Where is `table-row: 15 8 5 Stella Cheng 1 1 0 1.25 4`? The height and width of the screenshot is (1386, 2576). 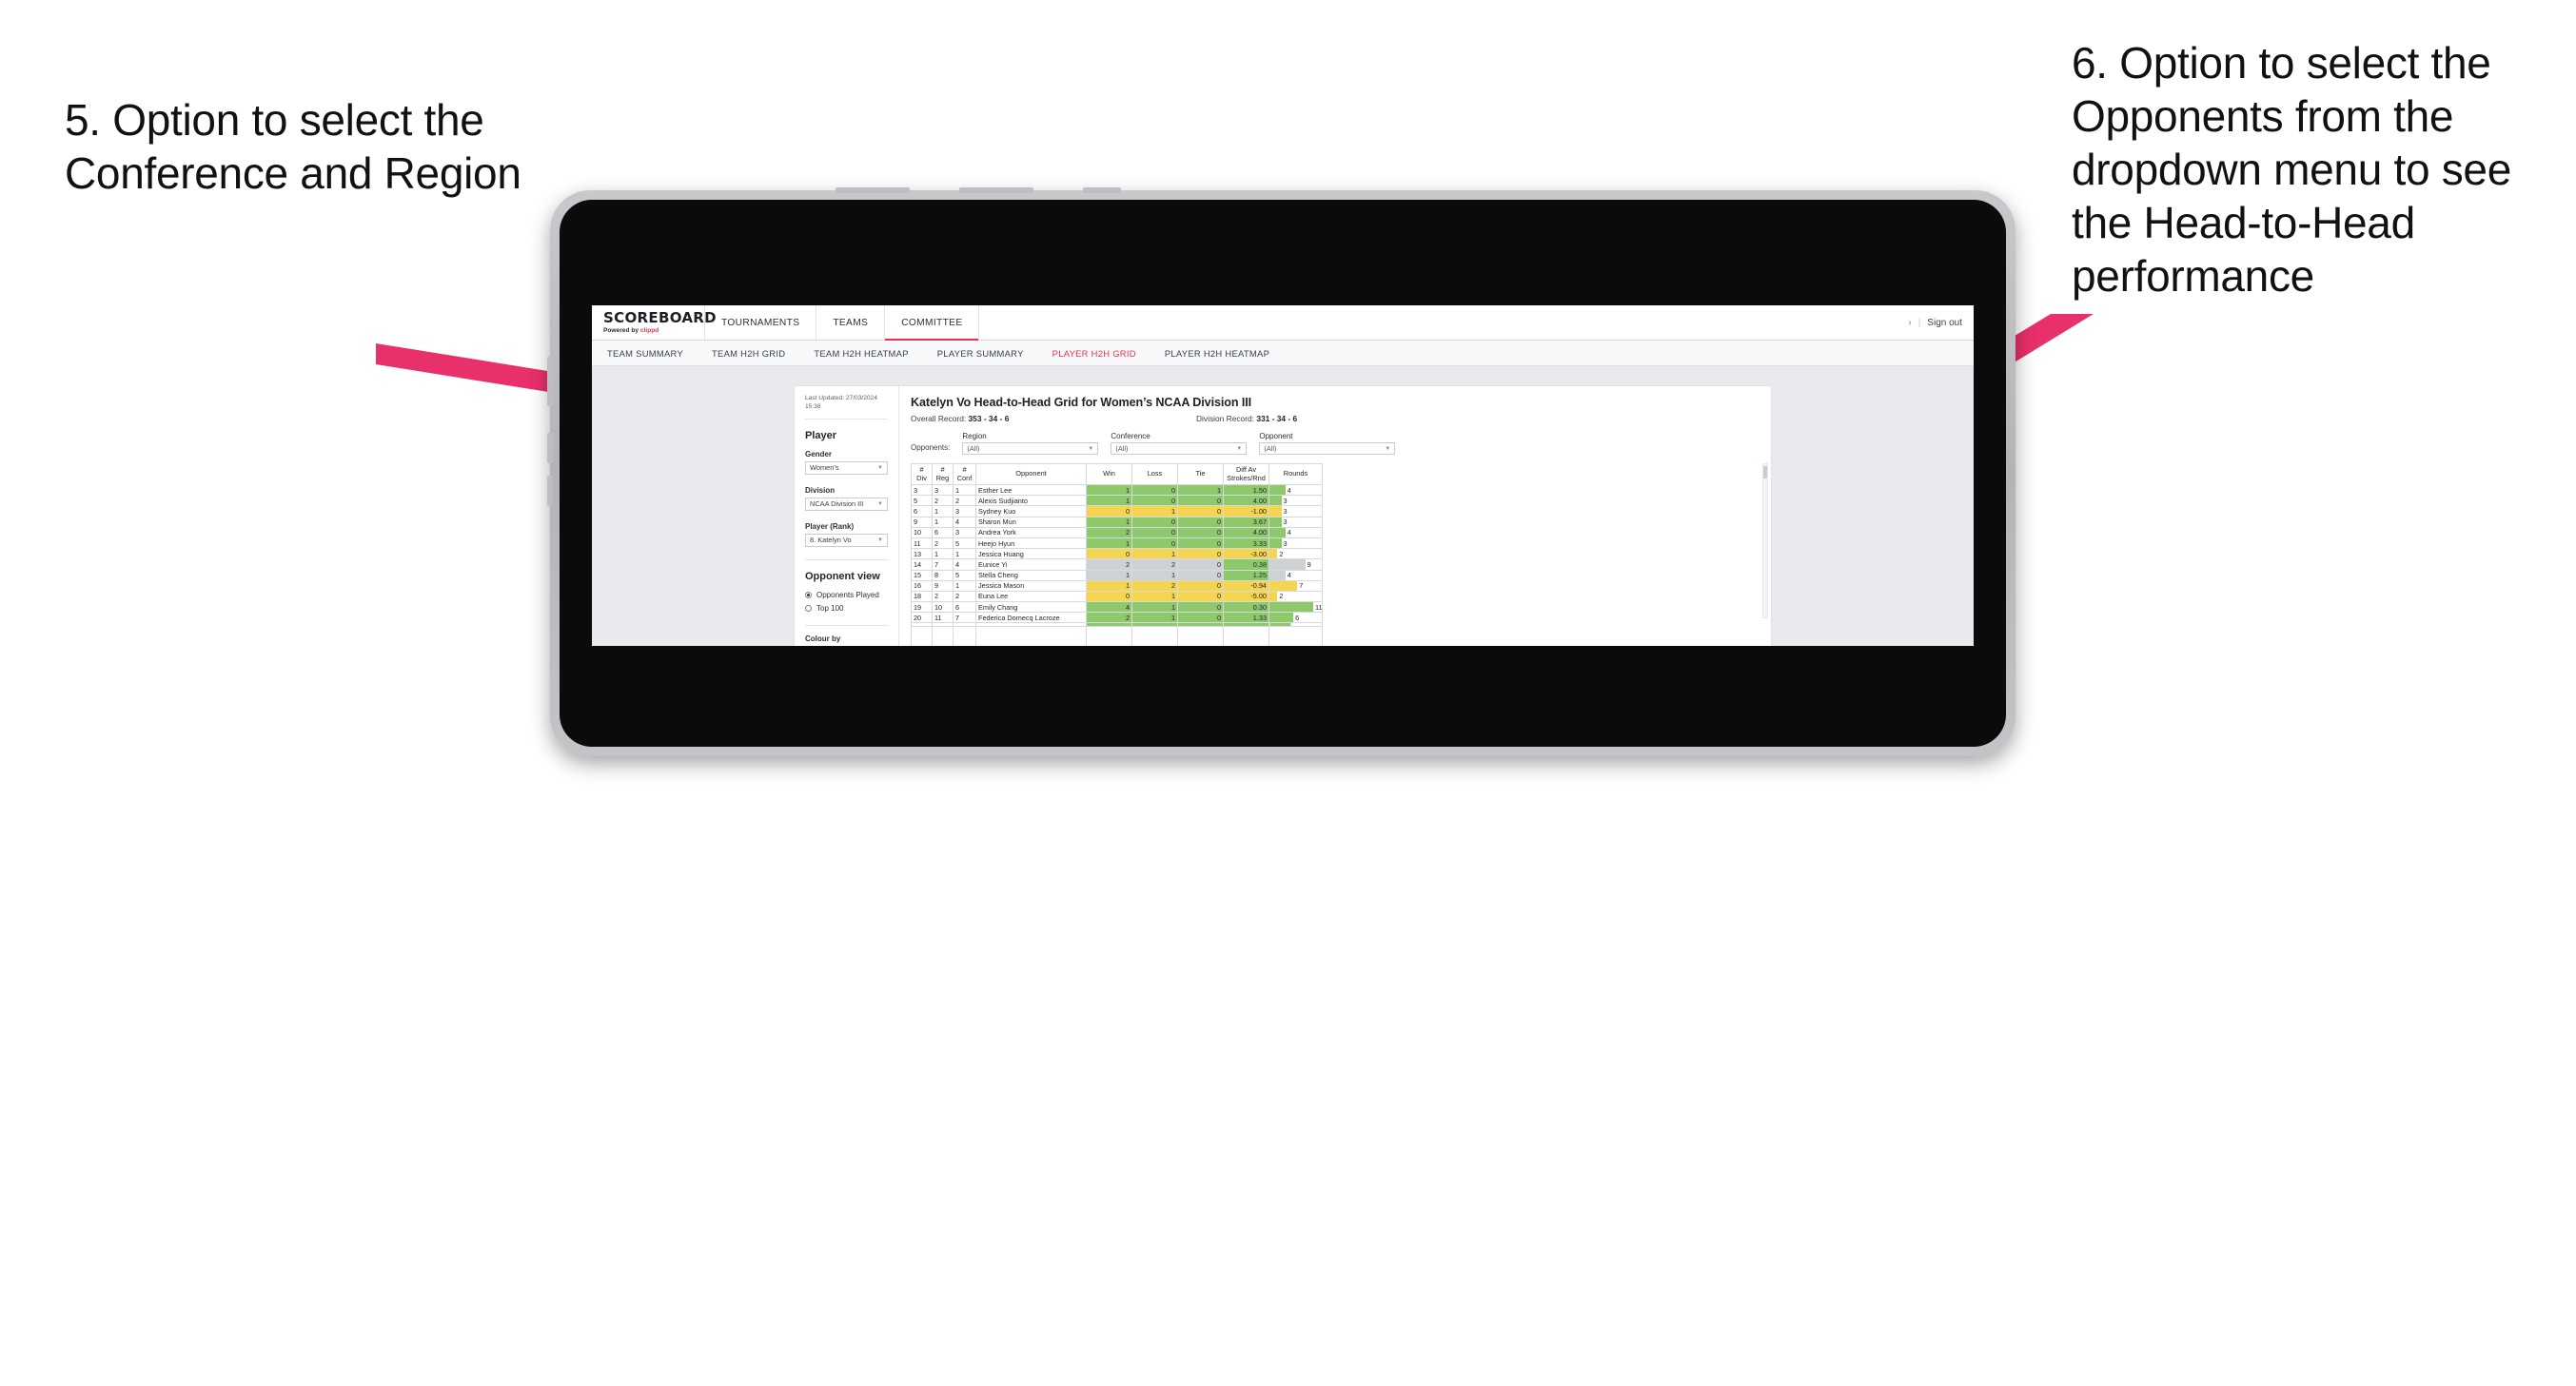
table-row: 15 8 5 Stella Cheng 1 1 0 1.25 4 is located at coordinates (1117, 575).